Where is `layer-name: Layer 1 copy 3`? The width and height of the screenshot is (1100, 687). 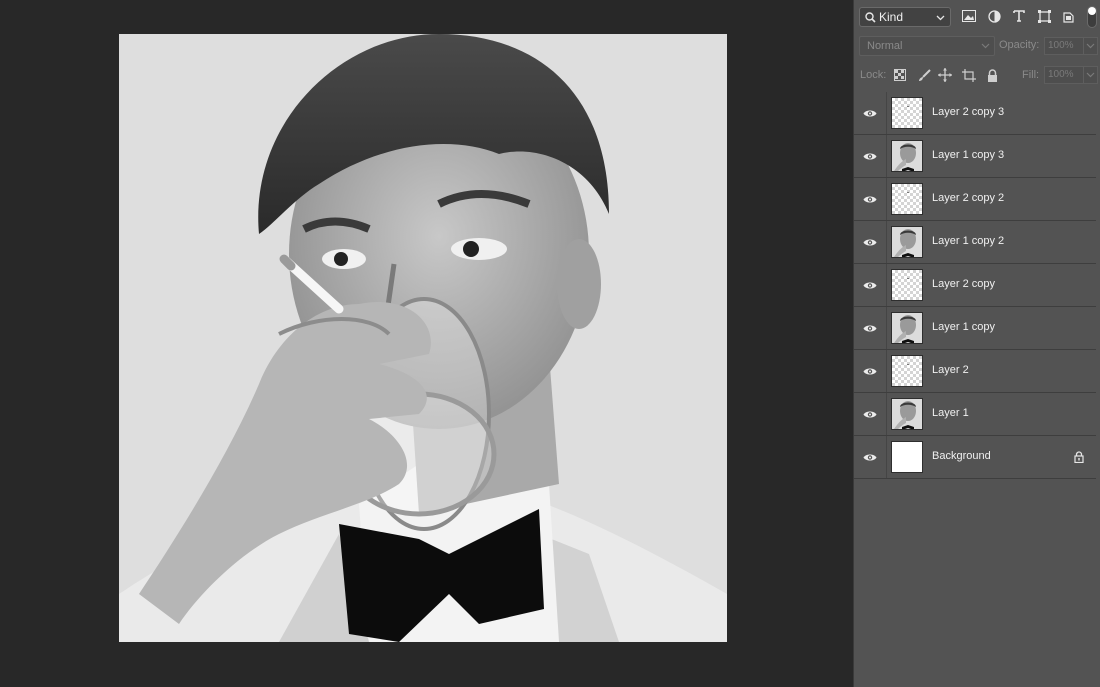
layer-name: Layer 1 copy 3 is located at coordinates (968, 155).